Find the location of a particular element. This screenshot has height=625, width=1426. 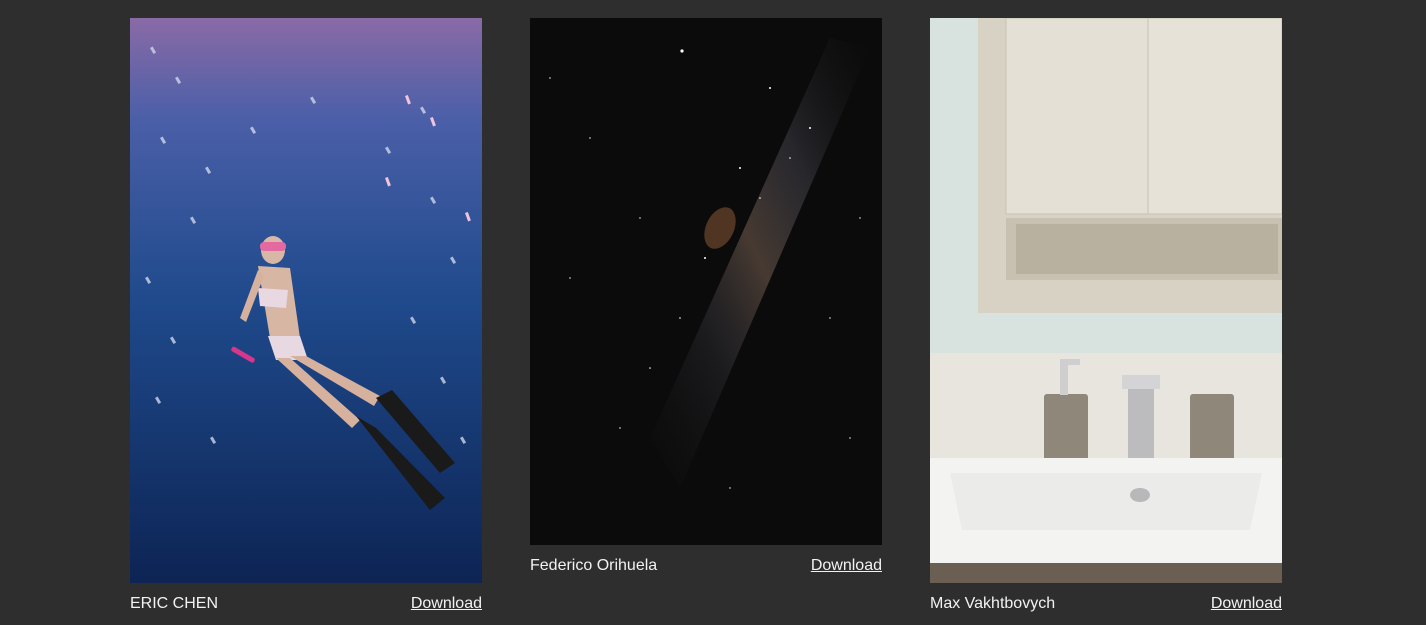

photographer-name: ERIC CHEN is located at coordinates (174, 603).